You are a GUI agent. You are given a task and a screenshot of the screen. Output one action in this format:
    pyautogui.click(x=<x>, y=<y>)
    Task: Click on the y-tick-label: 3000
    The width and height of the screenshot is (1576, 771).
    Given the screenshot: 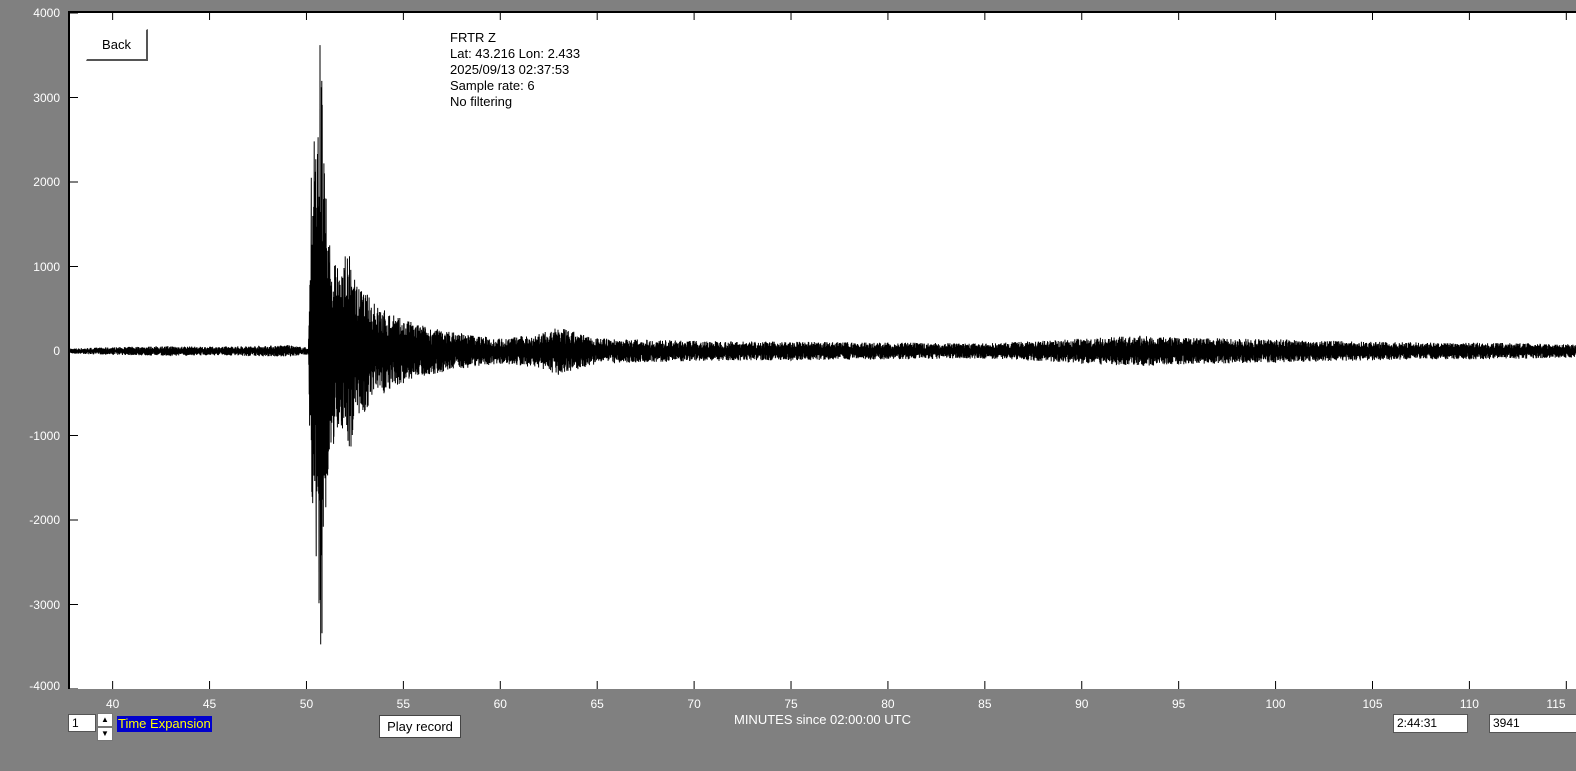 What is the action you would take?
    pyautogui.click(x=46, y=97)
    